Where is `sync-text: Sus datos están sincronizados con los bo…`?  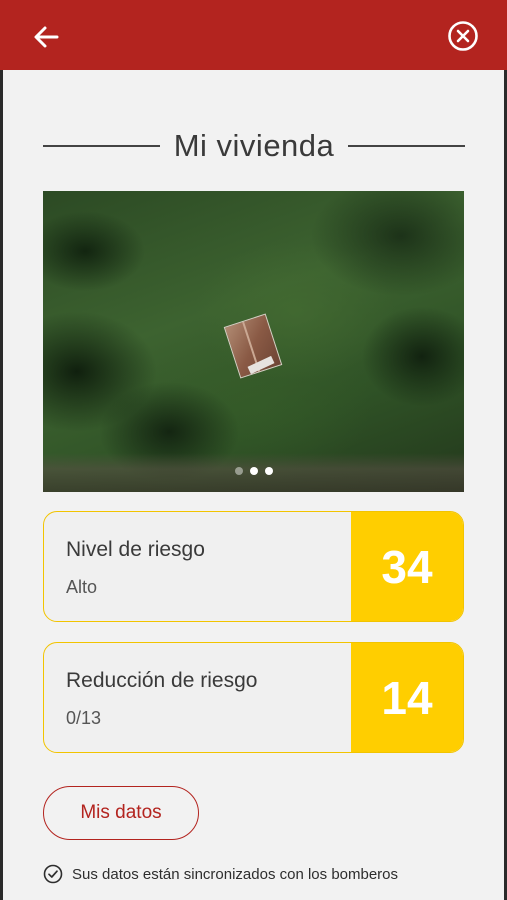
sync-text: Sus datos están sincronizados con los bo… is located at coordinates (235, 874).